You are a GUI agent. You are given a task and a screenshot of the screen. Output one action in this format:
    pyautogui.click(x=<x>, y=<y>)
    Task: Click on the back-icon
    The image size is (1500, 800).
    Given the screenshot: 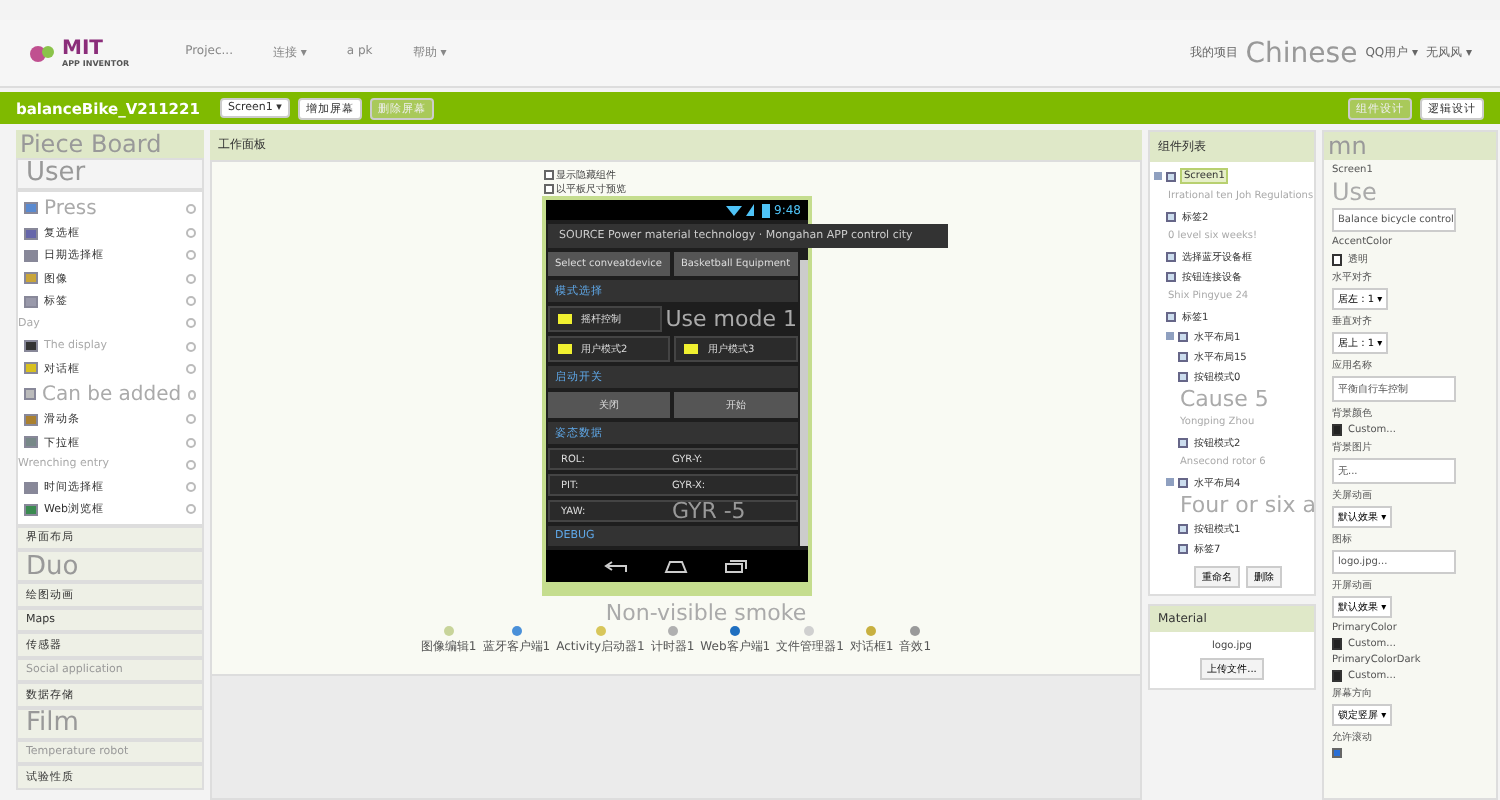 What is the action you would take?
    pyautogui.click(x=615, y=566)
    